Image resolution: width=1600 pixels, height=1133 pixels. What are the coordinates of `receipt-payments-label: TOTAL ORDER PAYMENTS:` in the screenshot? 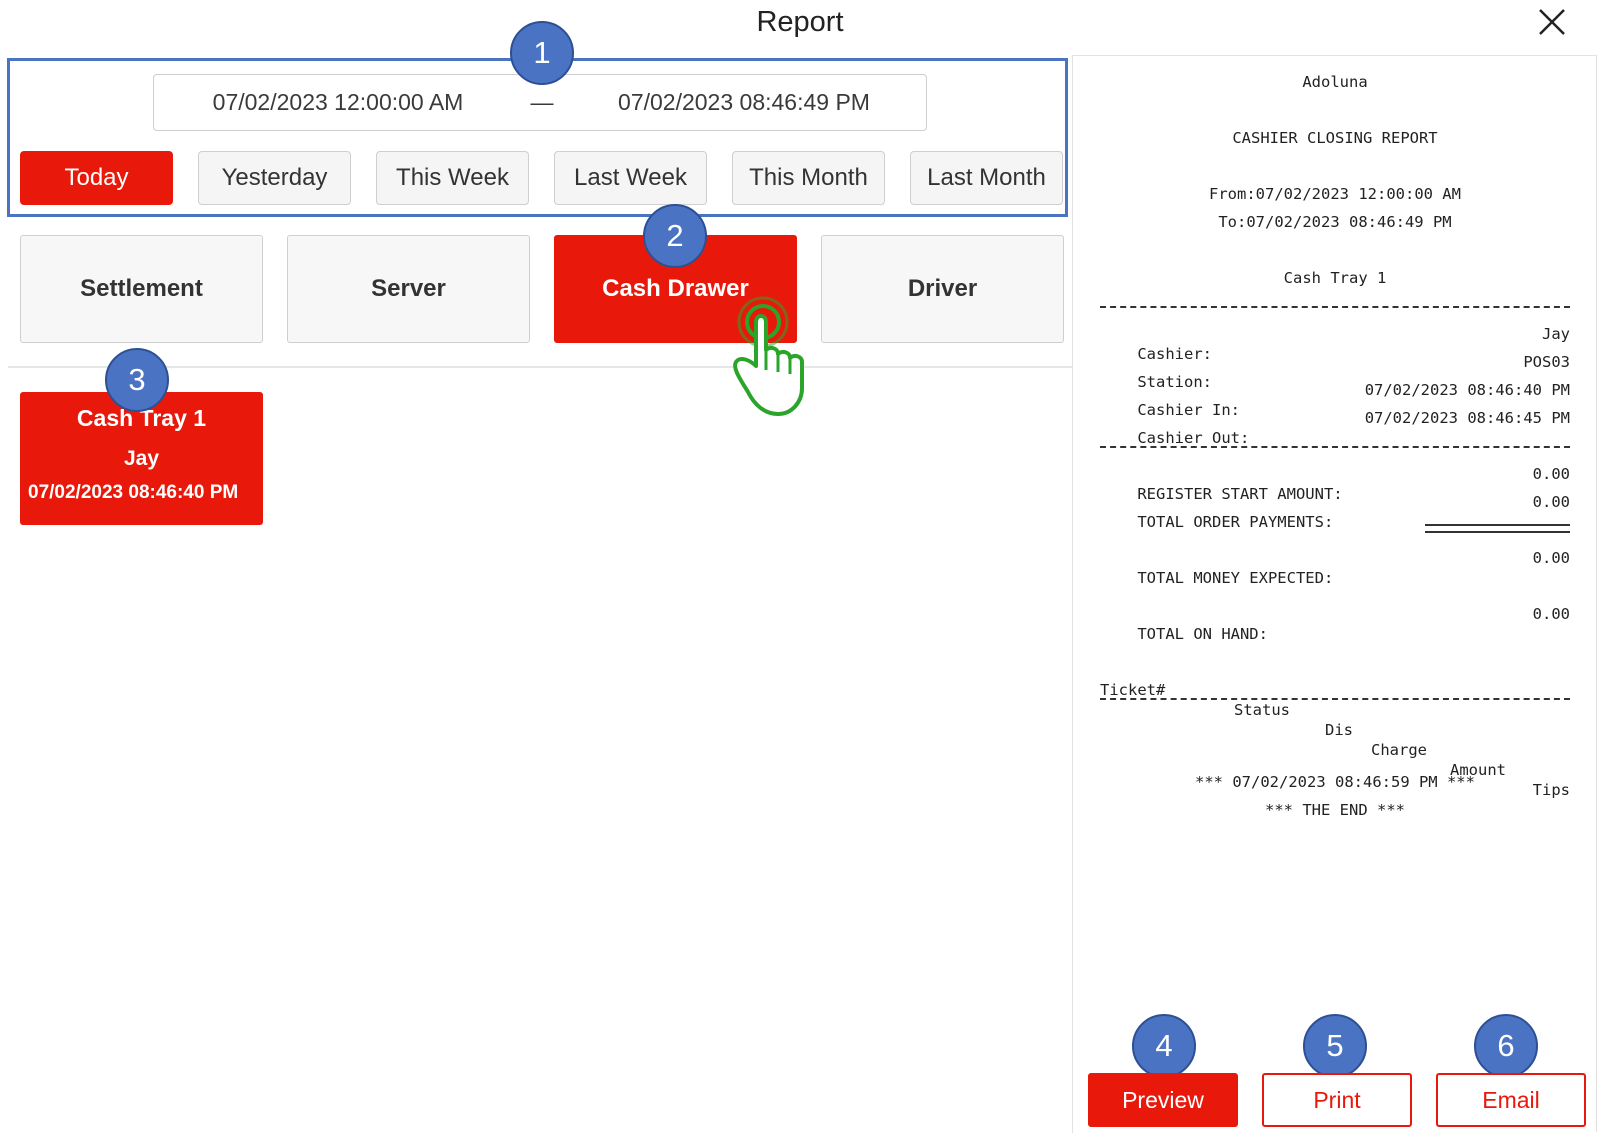 It's located at (1235, 522).